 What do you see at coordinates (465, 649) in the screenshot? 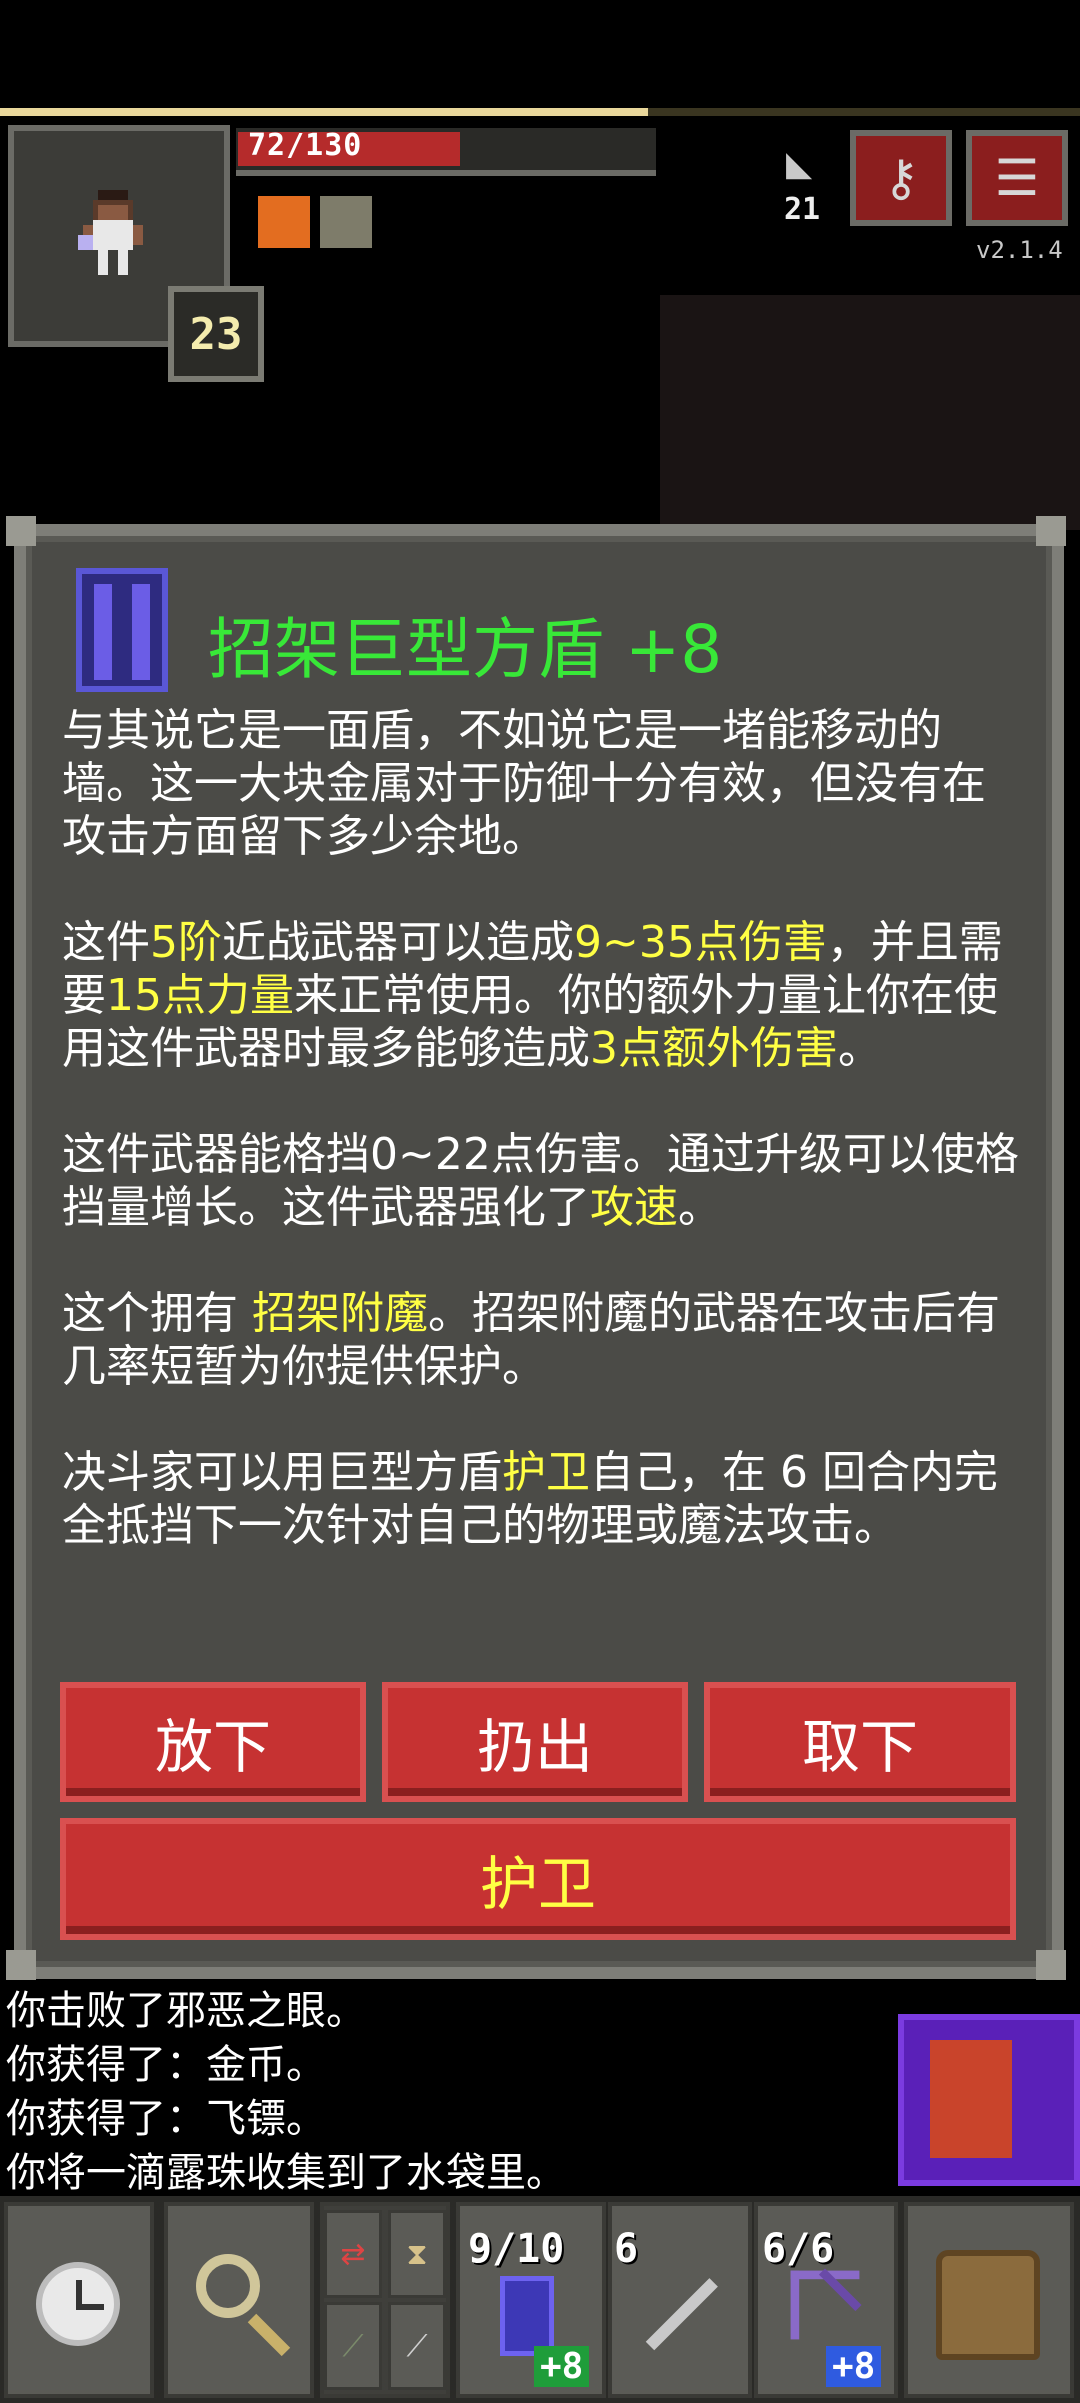
I see `item-title: 招架巨型方盾 +8` at bounding box center [465, 649].